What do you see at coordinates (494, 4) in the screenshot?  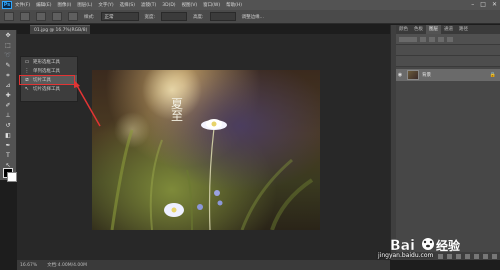 I see `close-button: ✕` at bounding box center [494, 4].